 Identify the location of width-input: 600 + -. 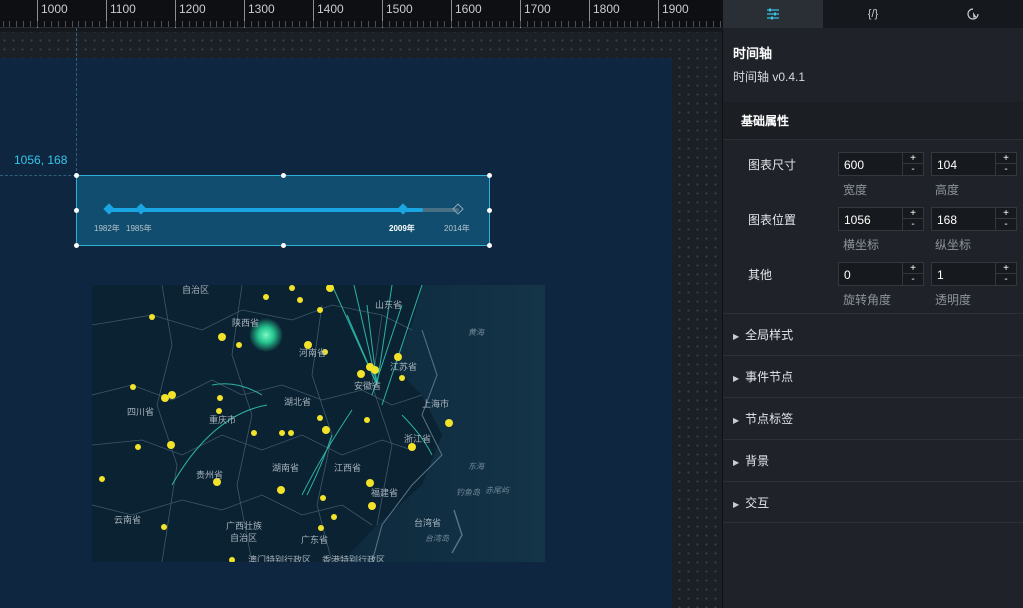
(881, 164).